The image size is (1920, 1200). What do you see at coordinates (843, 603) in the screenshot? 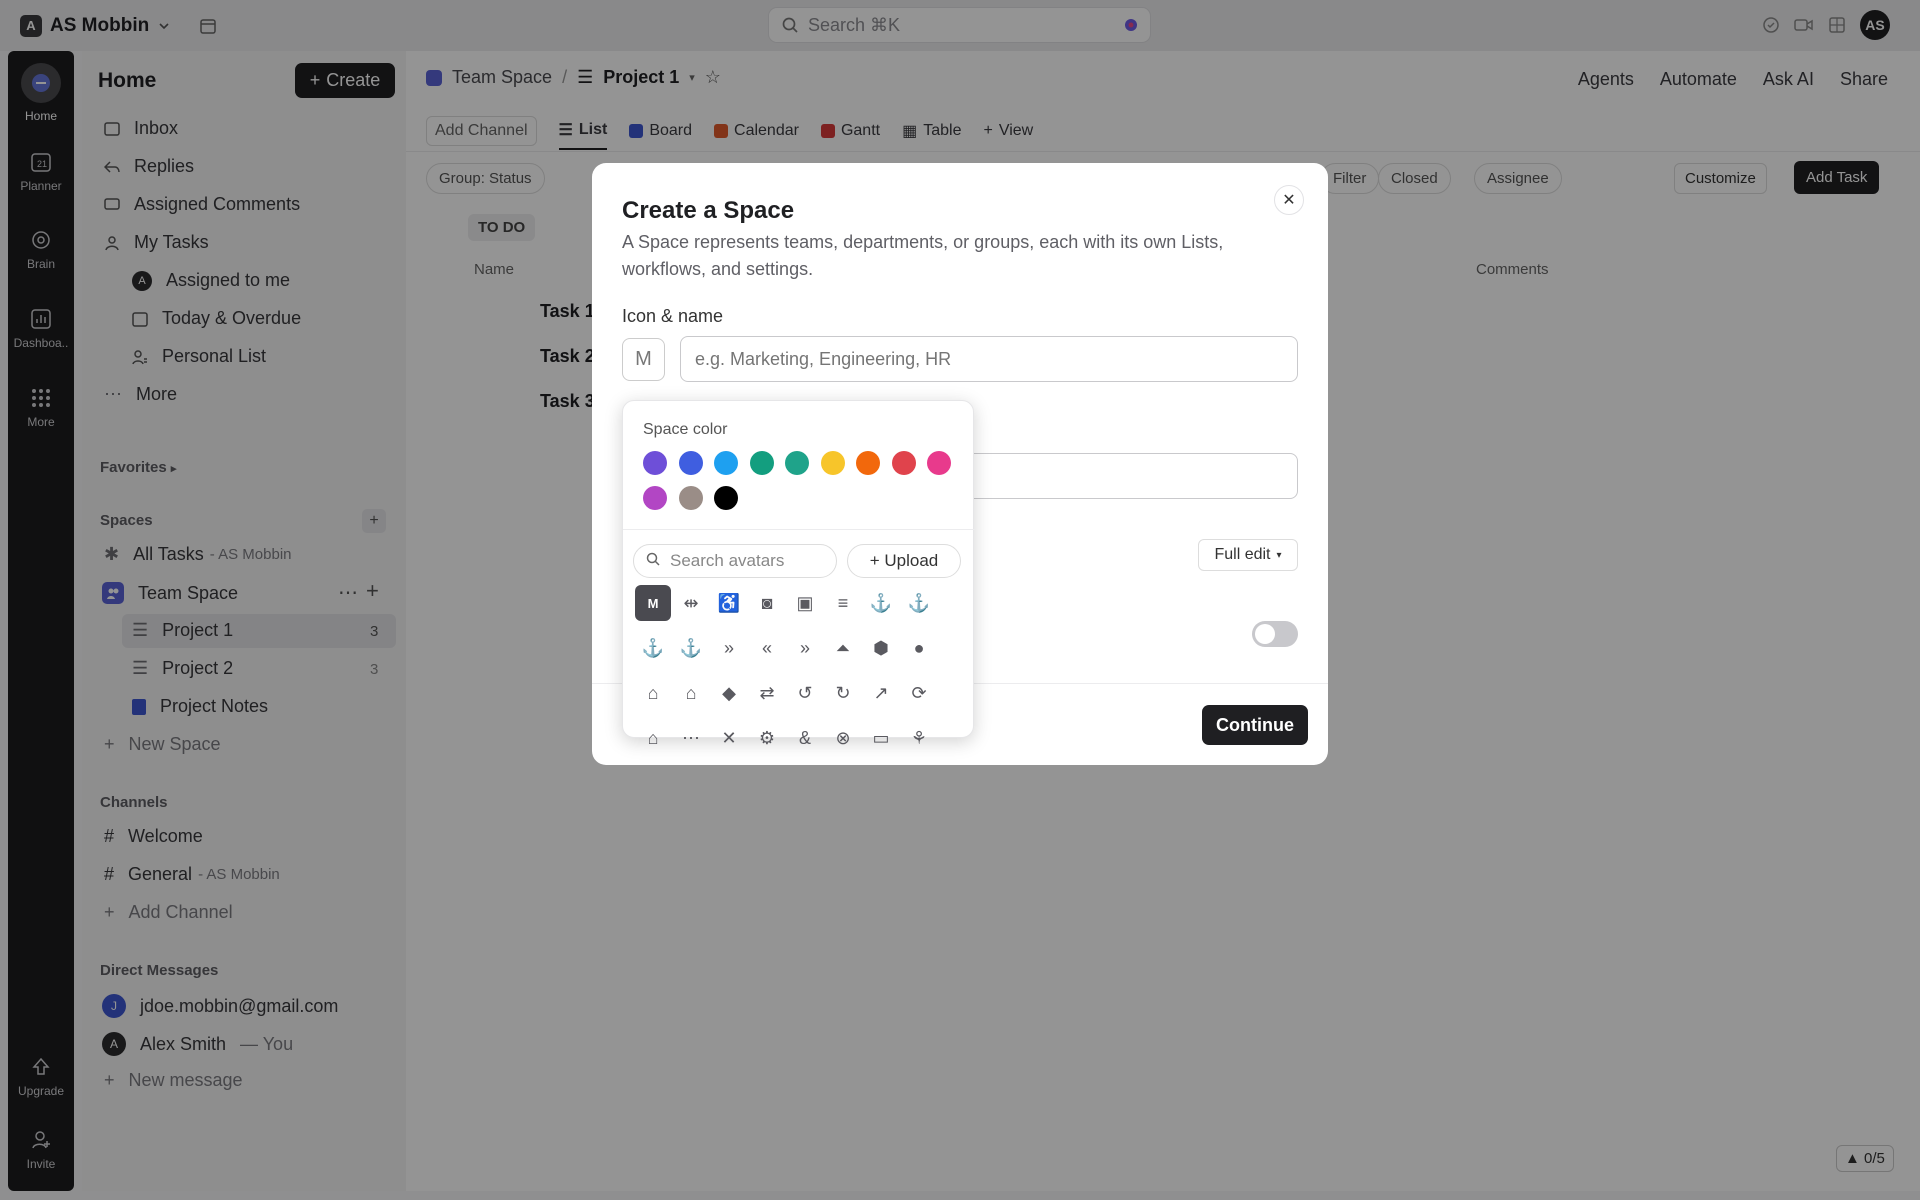
I see `avatar-option-icon: ≡` at bounding box center [843, 603].